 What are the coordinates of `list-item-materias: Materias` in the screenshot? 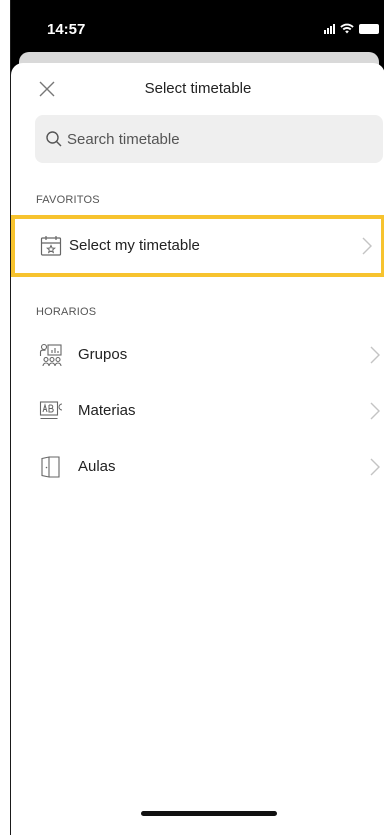 It's located at (203, 411).